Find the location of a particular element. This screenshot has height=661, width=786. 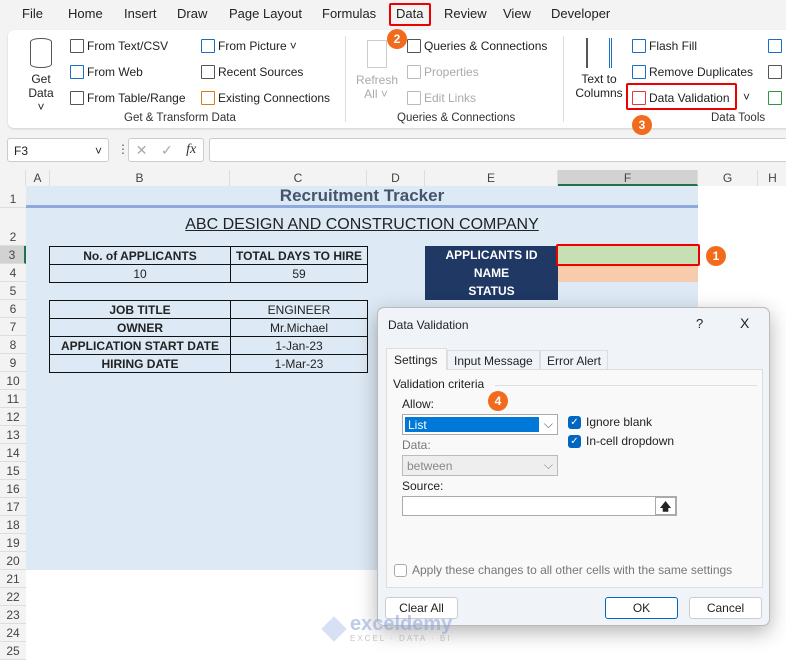

row-header-1: 1 is located at coordinates (13, 197).